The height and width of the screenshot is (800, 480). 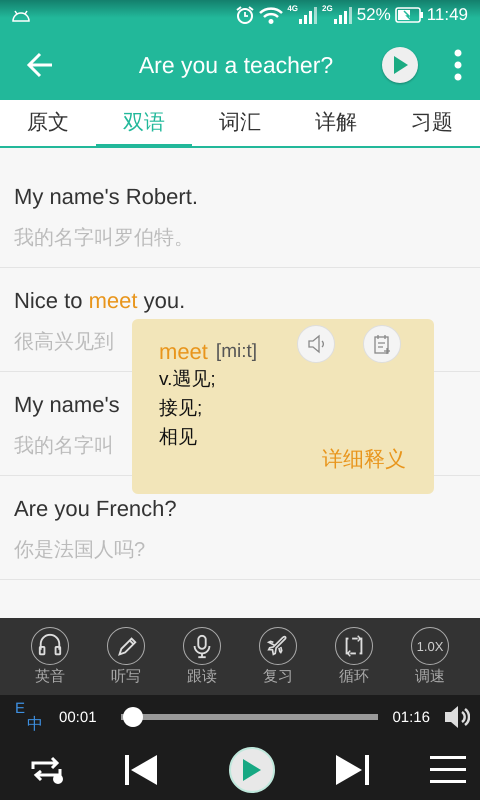 I want to click on tab: 词汇, so click(x=240, y=124).